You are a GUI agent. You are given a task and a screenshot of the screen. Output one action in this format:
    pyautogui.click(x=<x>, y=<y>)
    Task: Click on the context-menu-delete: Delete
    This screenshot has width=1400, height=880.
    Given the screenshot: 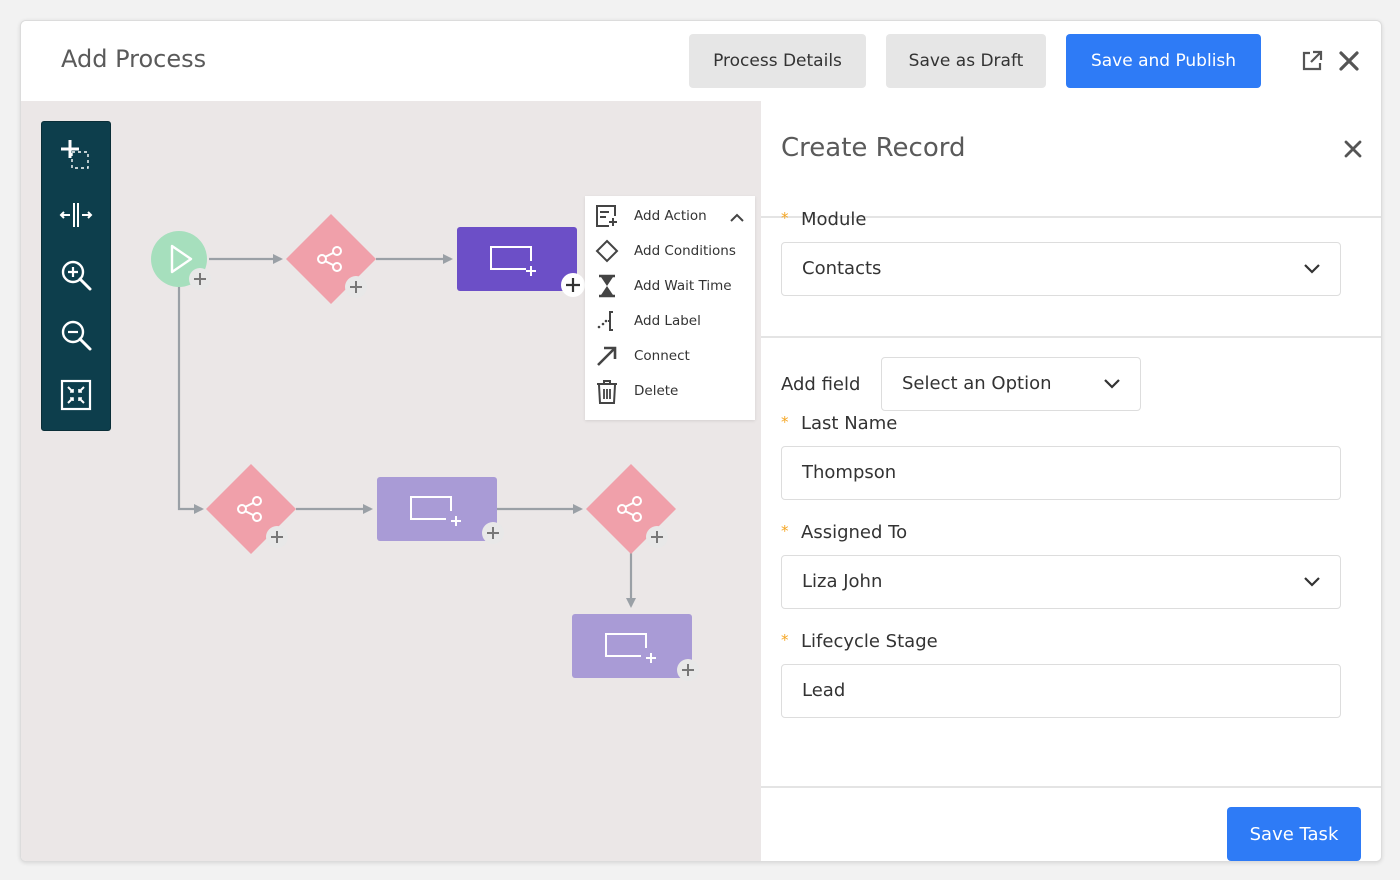 What is the action you would take?
    pyautogui.click(x=670, y=391)
    